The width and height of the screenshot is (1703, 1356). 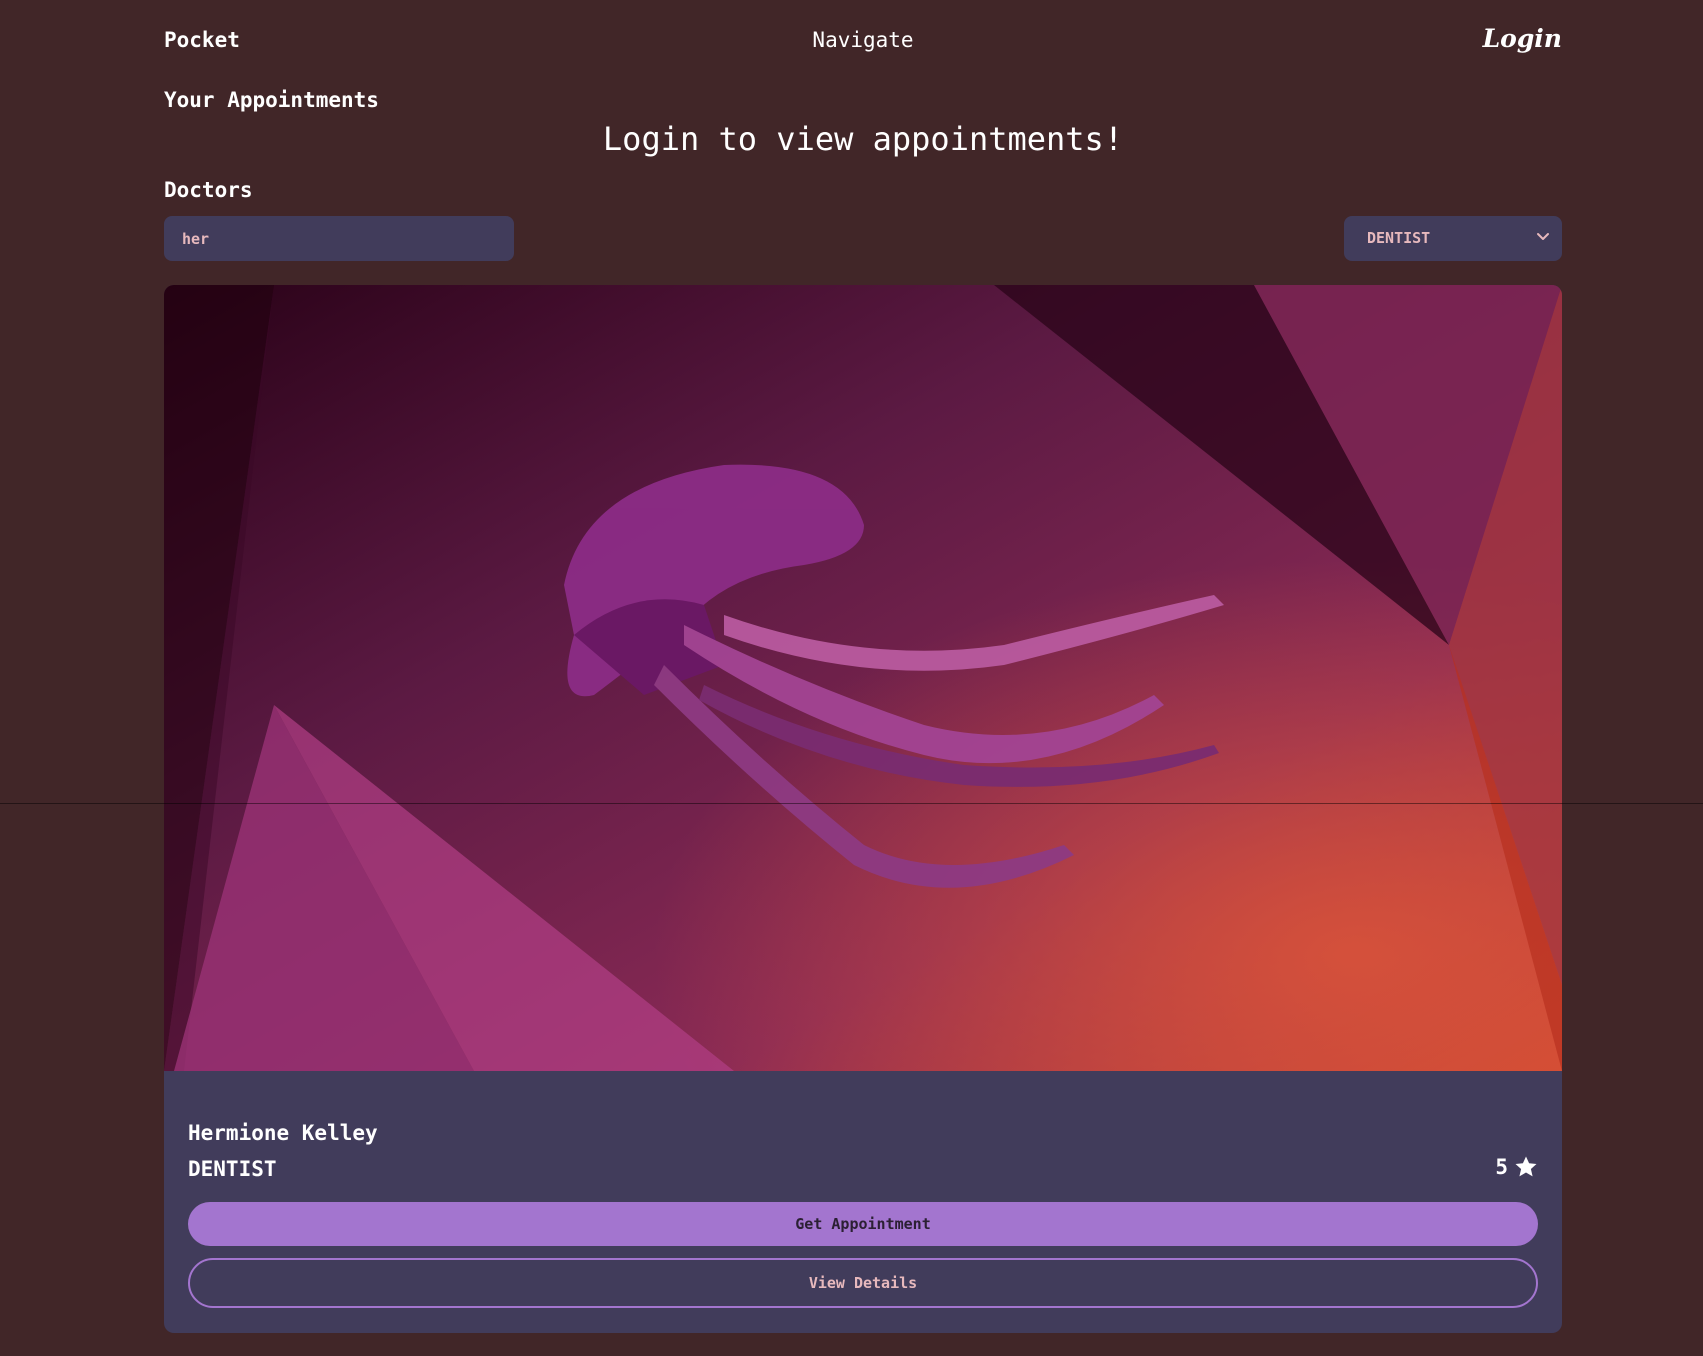 I want to click on login-link: Login, so click(x=1522, y=38).